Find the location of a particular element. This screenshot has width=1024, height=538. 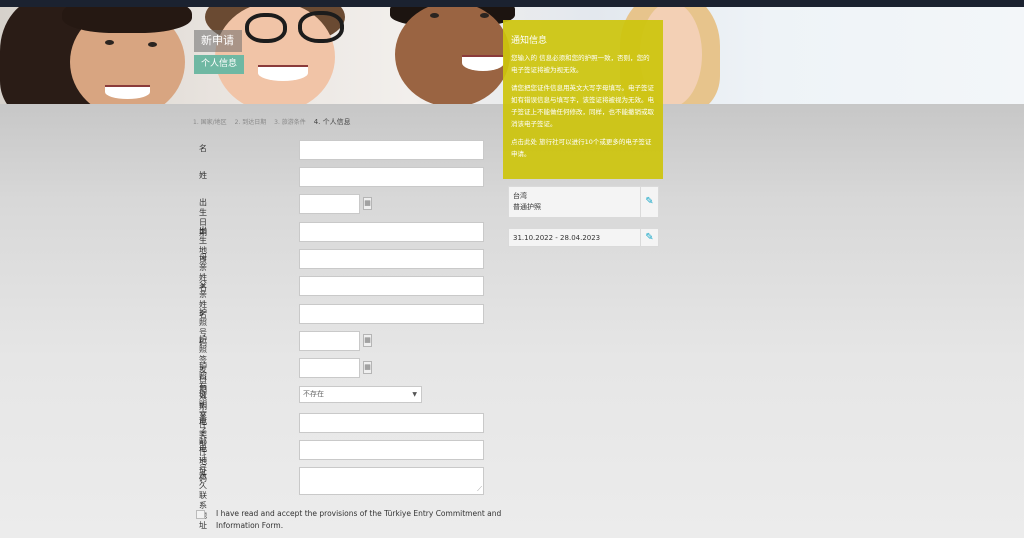

birth-date-input is located at coordinates (329, 204).